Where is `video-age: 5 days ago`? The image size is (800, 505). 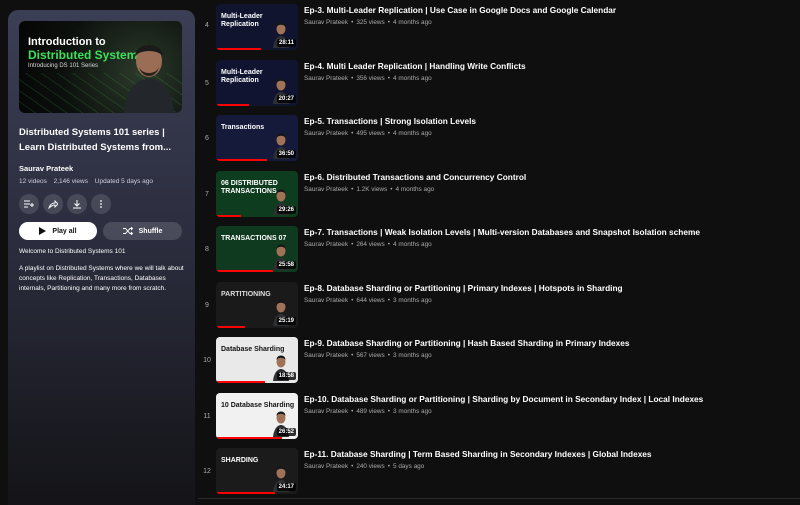
video-age: 5 days ago is located at coordinates (408, 466).